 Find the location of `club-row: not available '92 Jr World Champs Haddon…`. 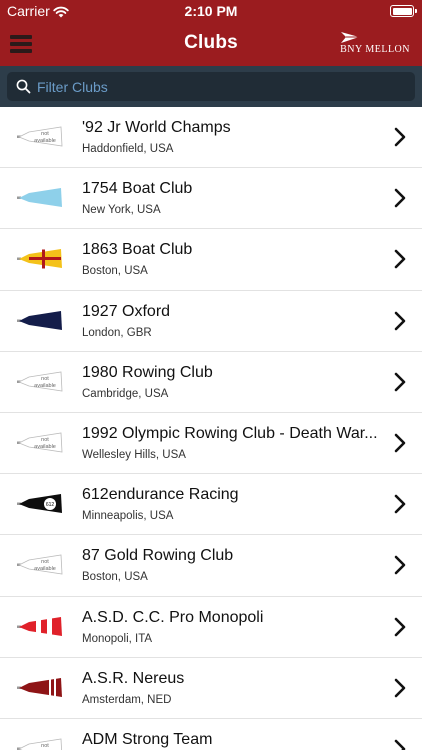

club-row: not available '92 Jr World Champs Haddon… is located at coordinates (211, 138).